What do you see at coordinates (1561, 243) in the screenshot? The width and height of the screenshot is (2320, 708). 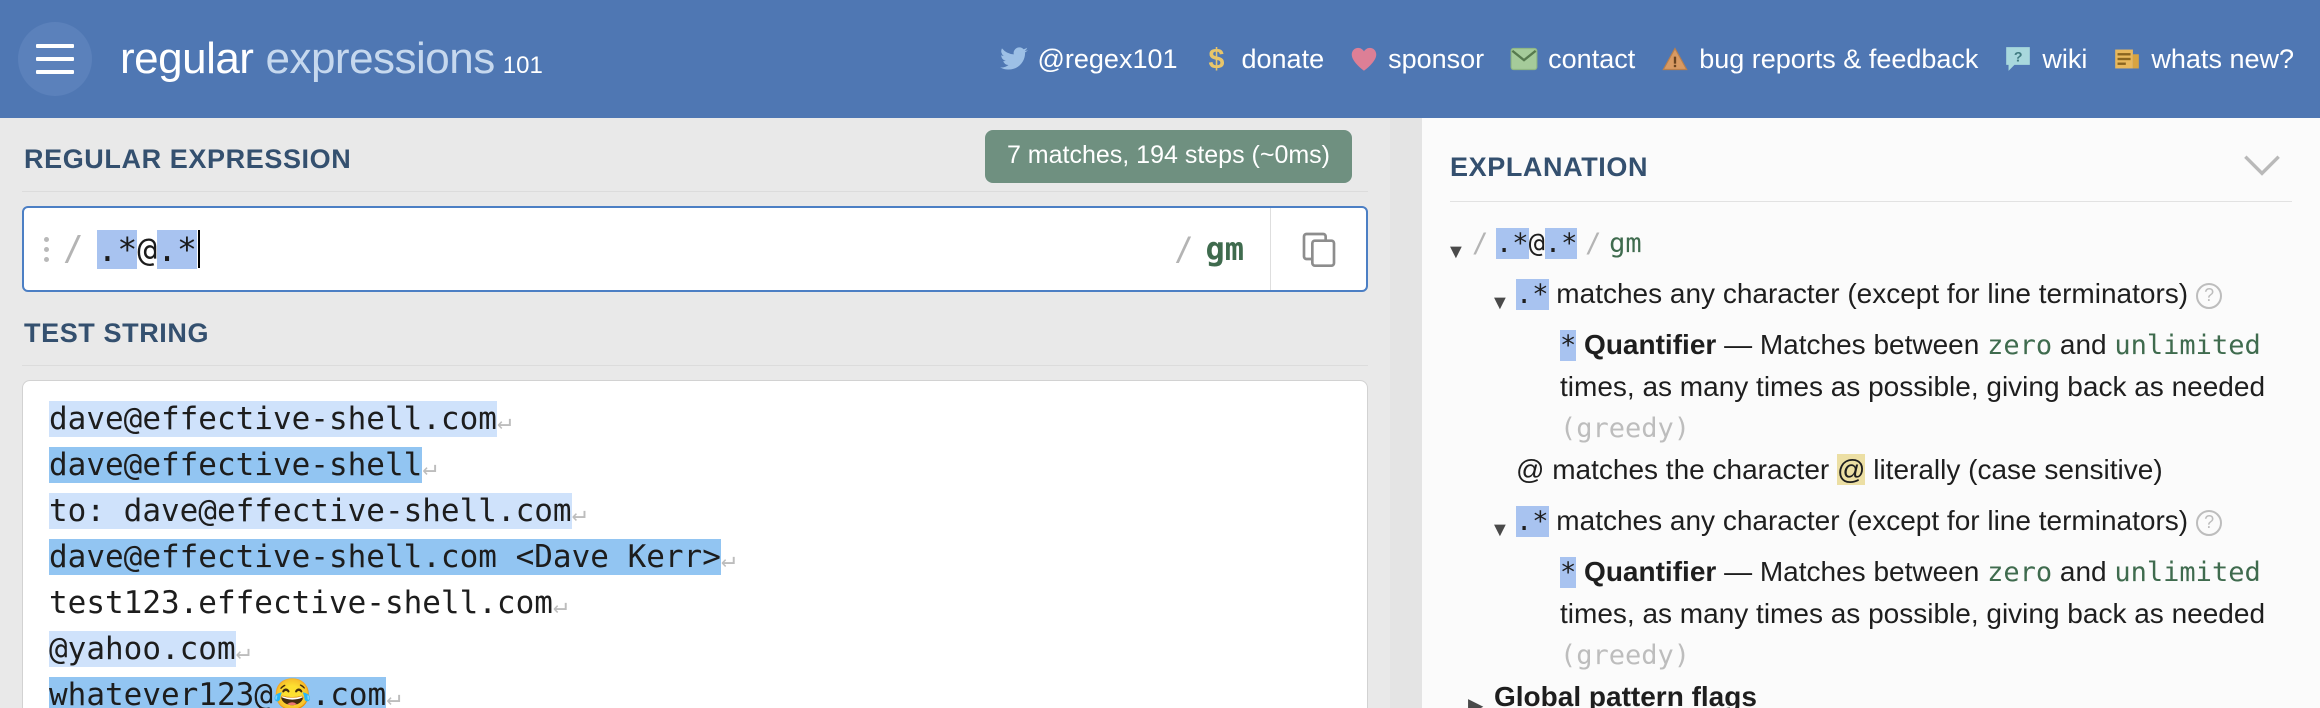 I see `pattern-token-2: .*` at bounding box center [1561, 243].